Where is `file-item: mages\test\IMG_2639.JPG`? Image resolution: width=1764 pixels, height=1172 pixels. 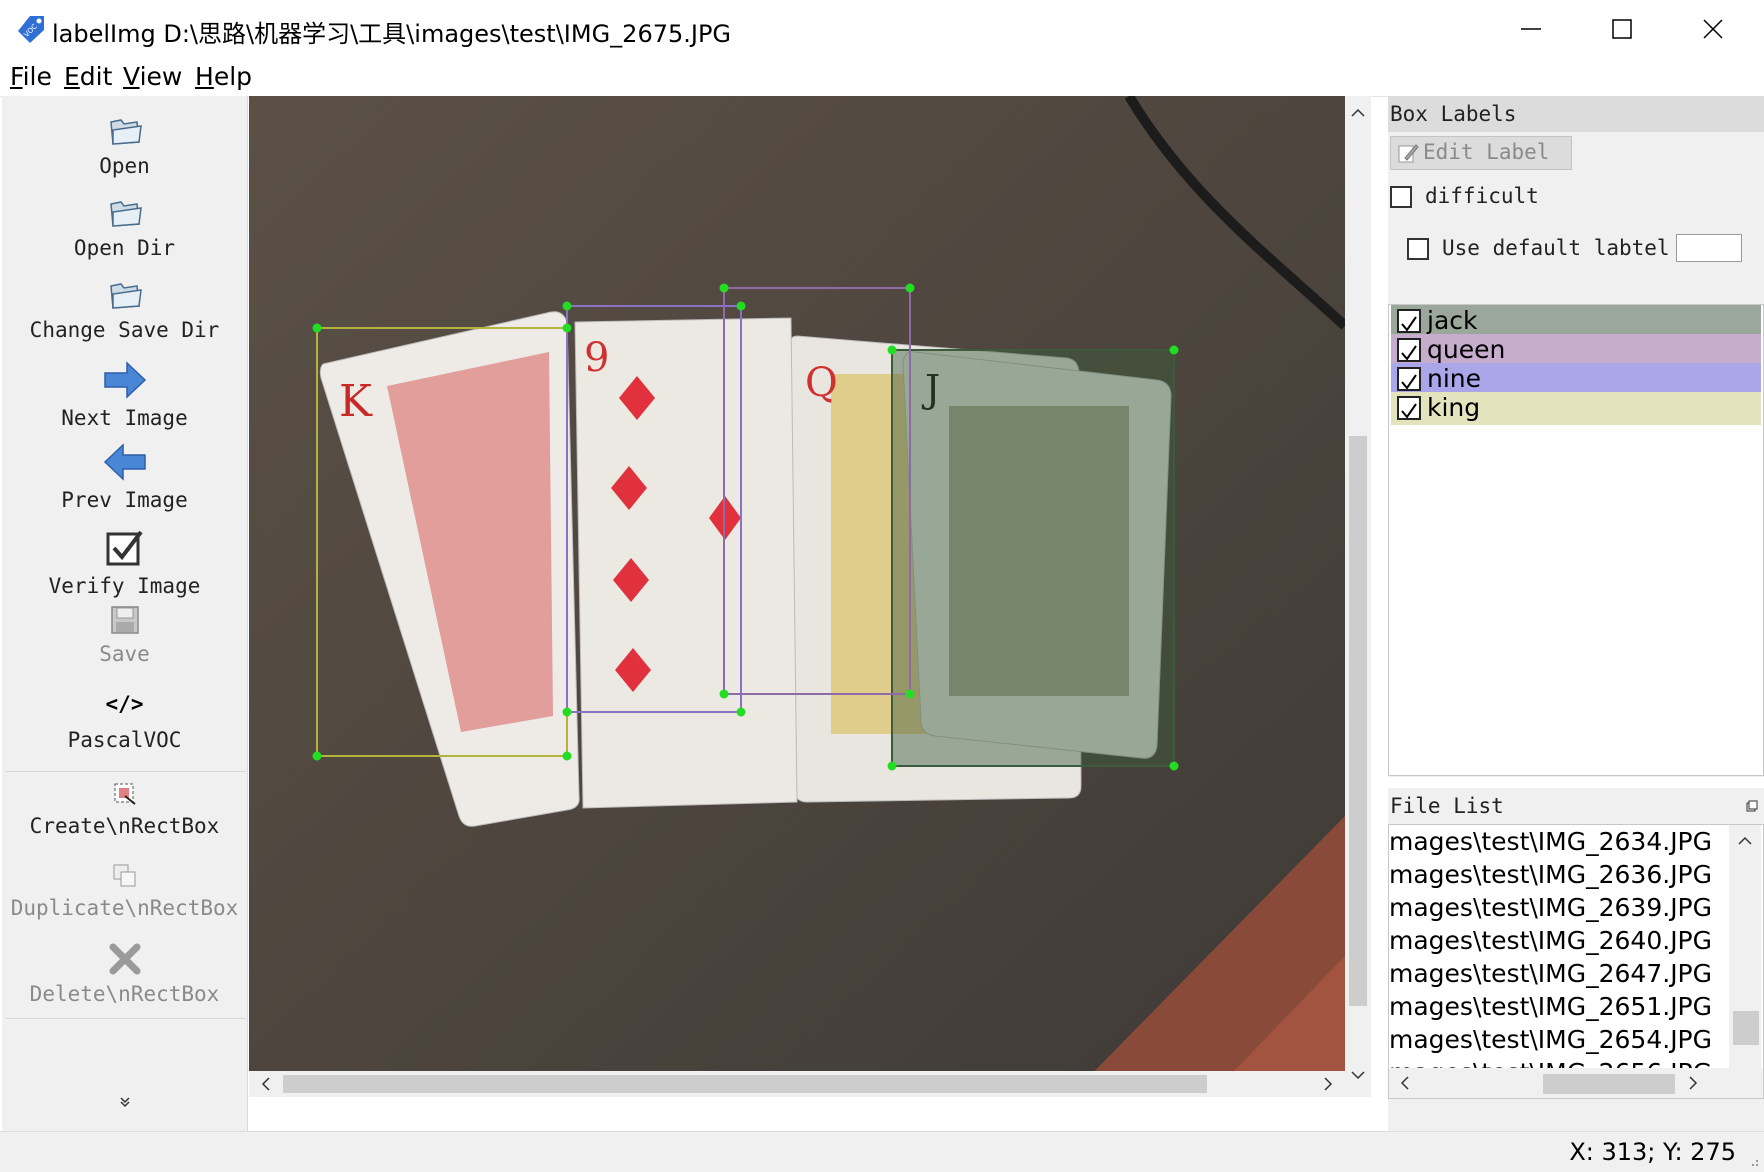 file-item: mages\test\IMG_2639.JPG is located at coordinates (1550, 909).